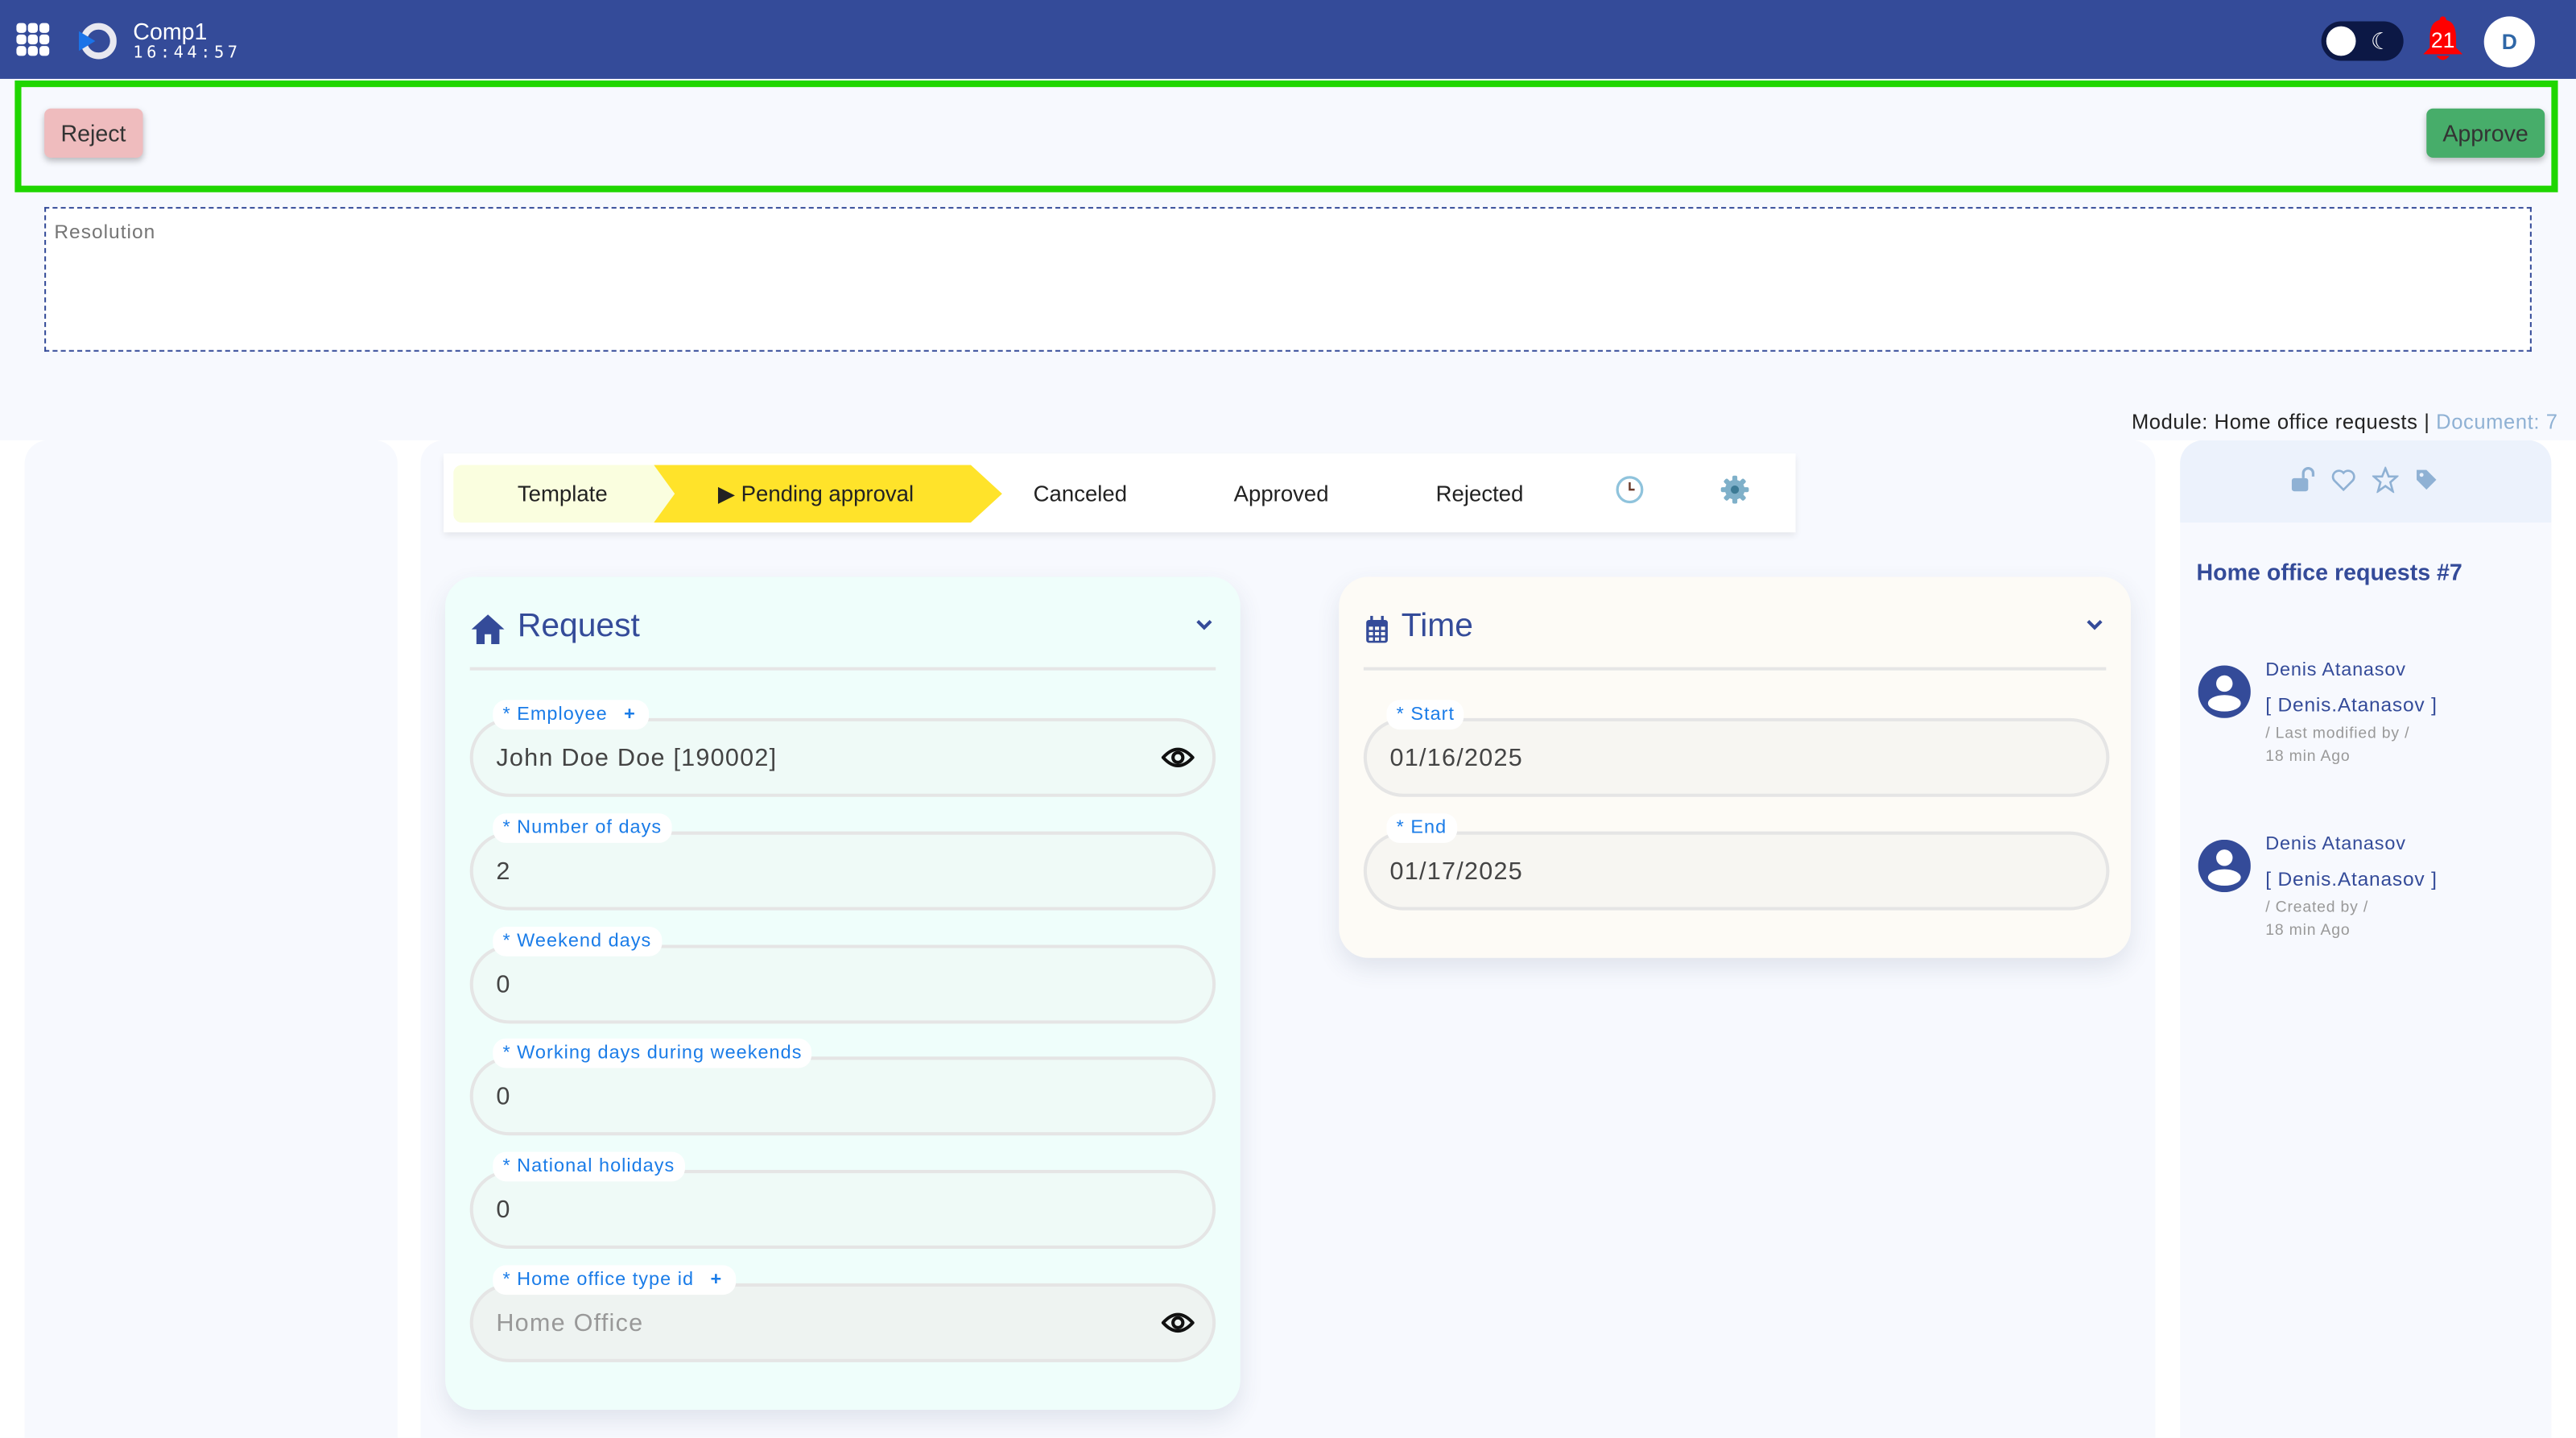  Describe the element at coordinates (2485, 133) in the screenshot. I see `approve-button: Approve` at that location.